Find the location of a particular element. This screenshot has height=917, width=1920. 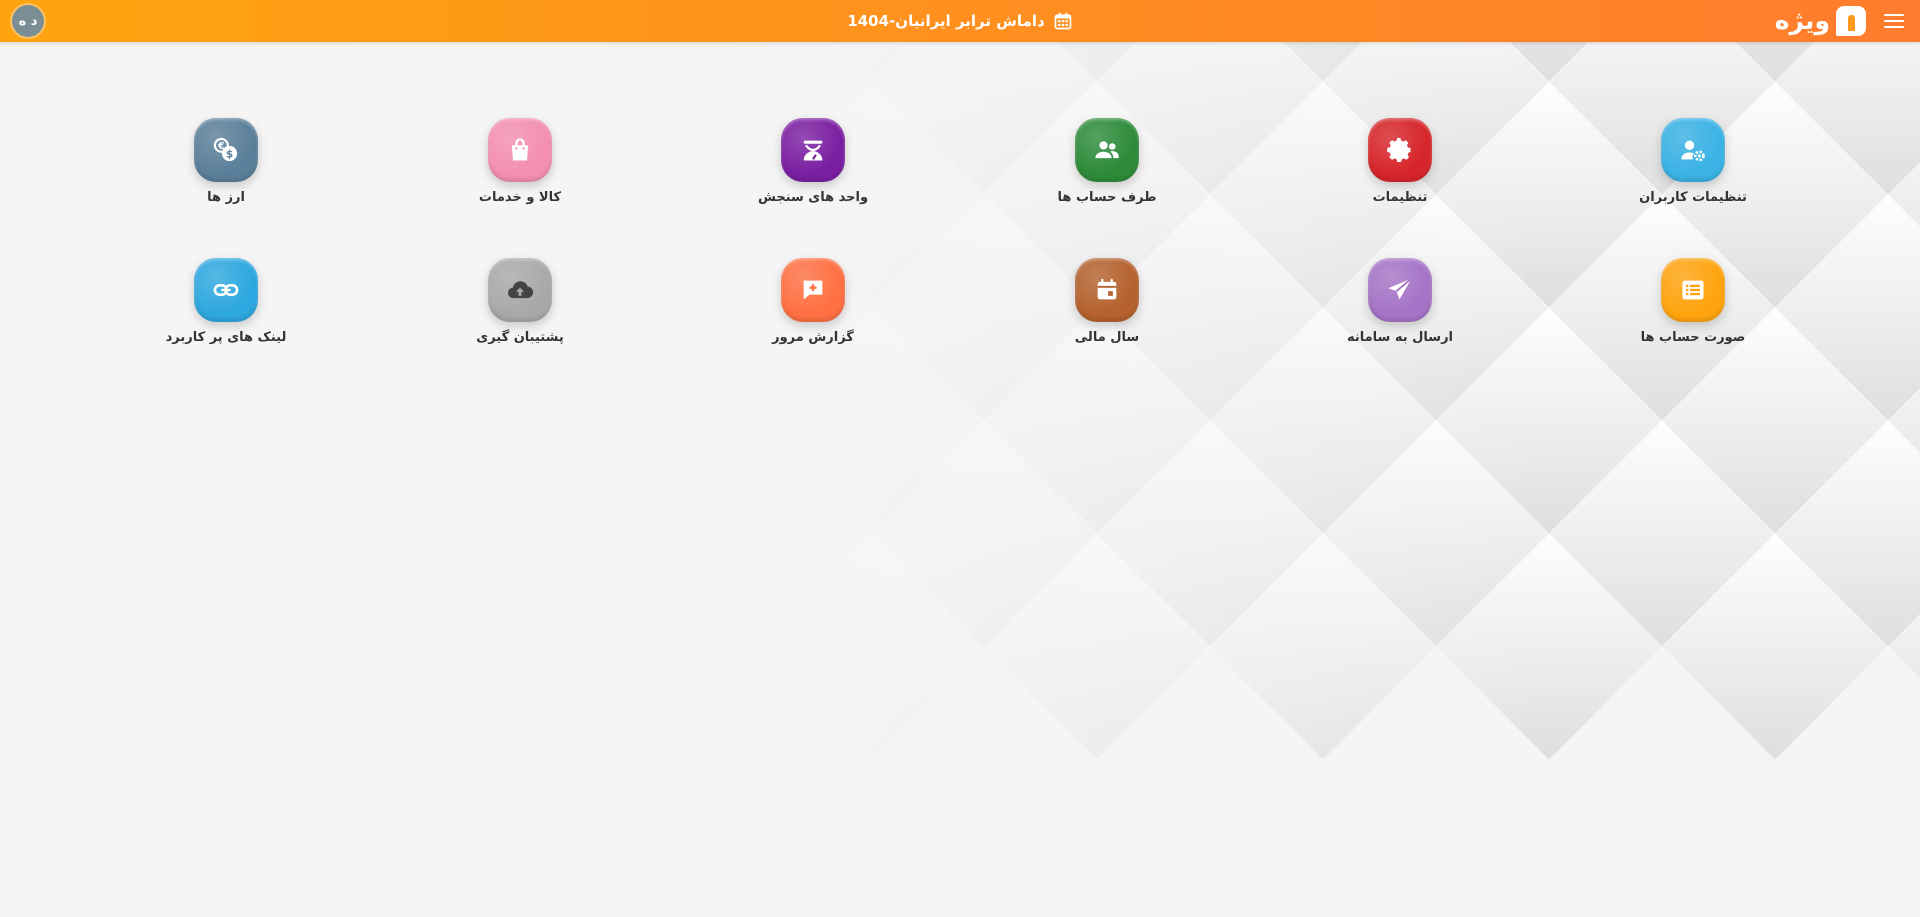

company-title-text: داماش ترابر ایرانیان-1404 is located at coordinates (946, 21).